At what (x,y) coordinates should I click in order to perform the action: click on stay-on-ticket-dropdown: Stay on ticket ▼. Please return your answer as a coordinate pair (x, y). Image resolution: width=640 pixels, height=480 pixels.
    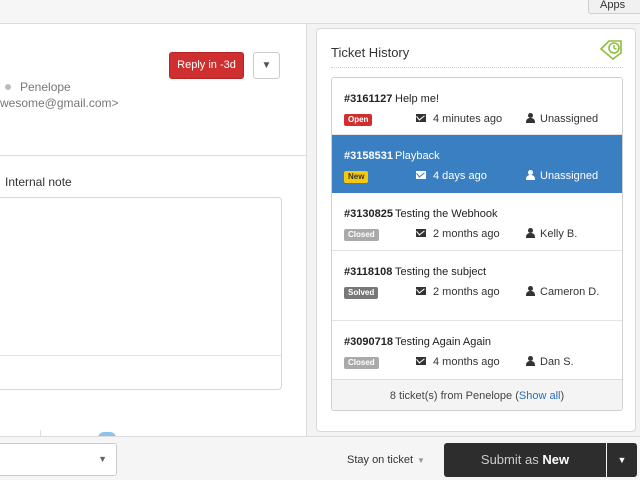
    Looking at the image, I should click on (386, 460).